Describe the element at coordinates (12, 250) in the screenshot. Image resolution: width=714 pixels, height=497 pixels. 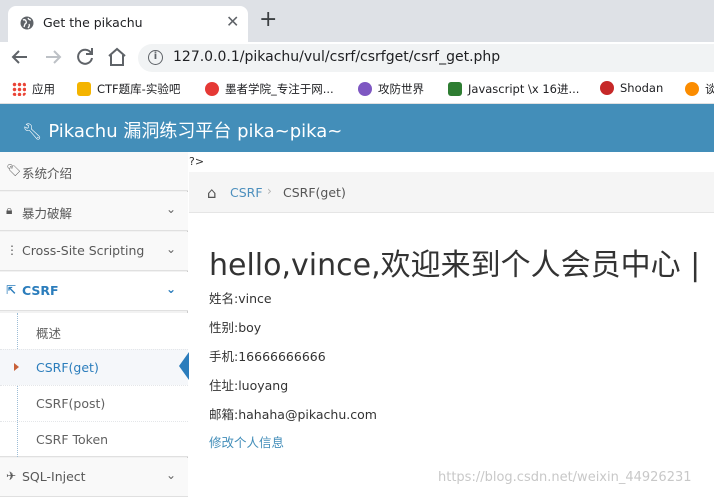
I see `sitemap-icon: ⋮` at that location.